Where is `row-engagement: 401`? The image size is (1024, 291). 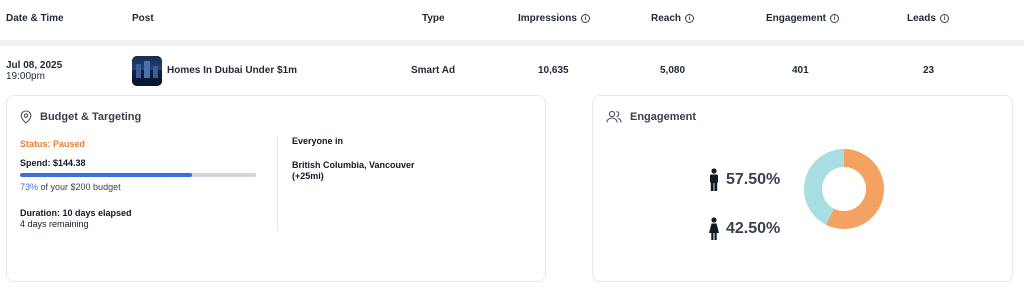
row-engagement: 401 is located at coordinates (800, 70).